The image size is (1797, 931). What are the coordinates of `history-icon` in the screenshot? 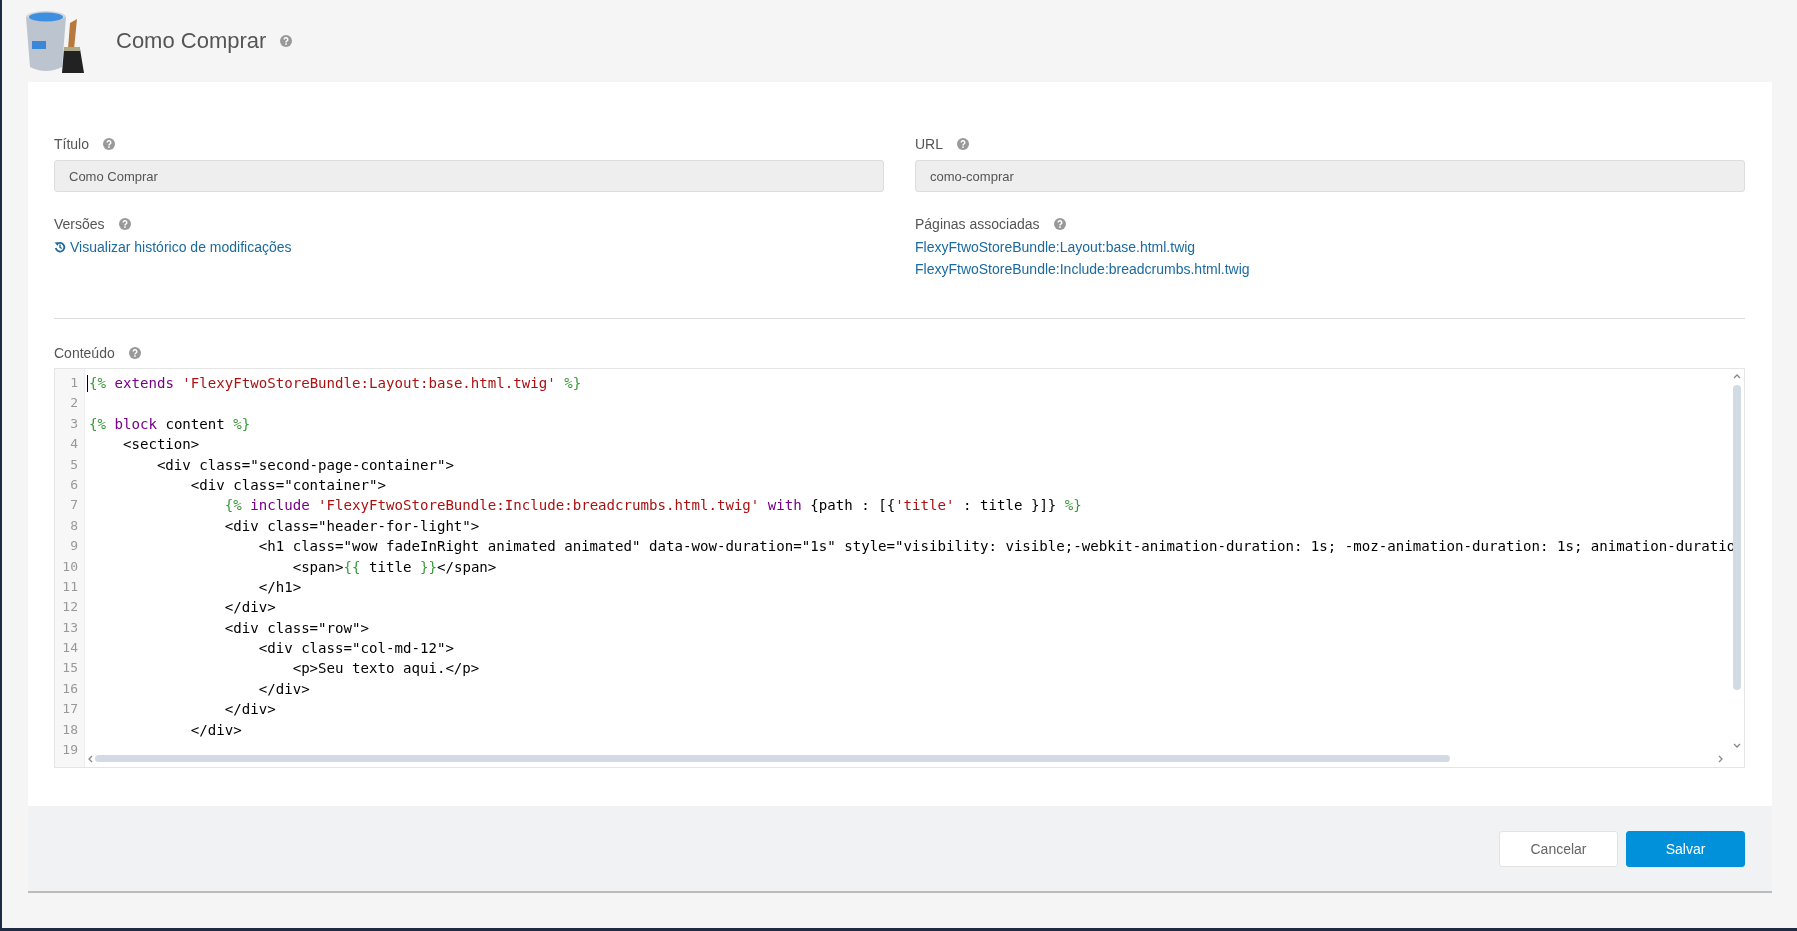 It's located at (60, 247).